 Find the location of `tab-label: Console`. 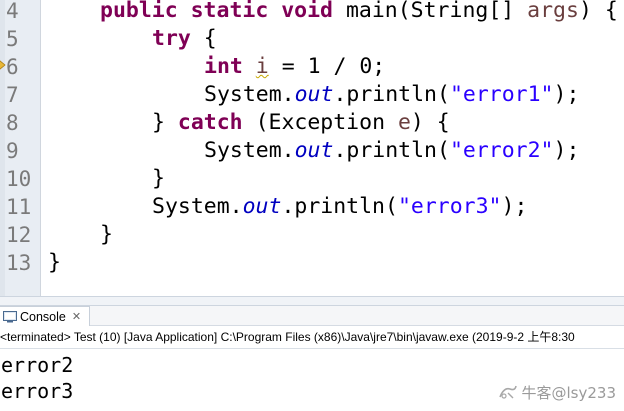

tab-label: Console is located at coordinates (43, 316).